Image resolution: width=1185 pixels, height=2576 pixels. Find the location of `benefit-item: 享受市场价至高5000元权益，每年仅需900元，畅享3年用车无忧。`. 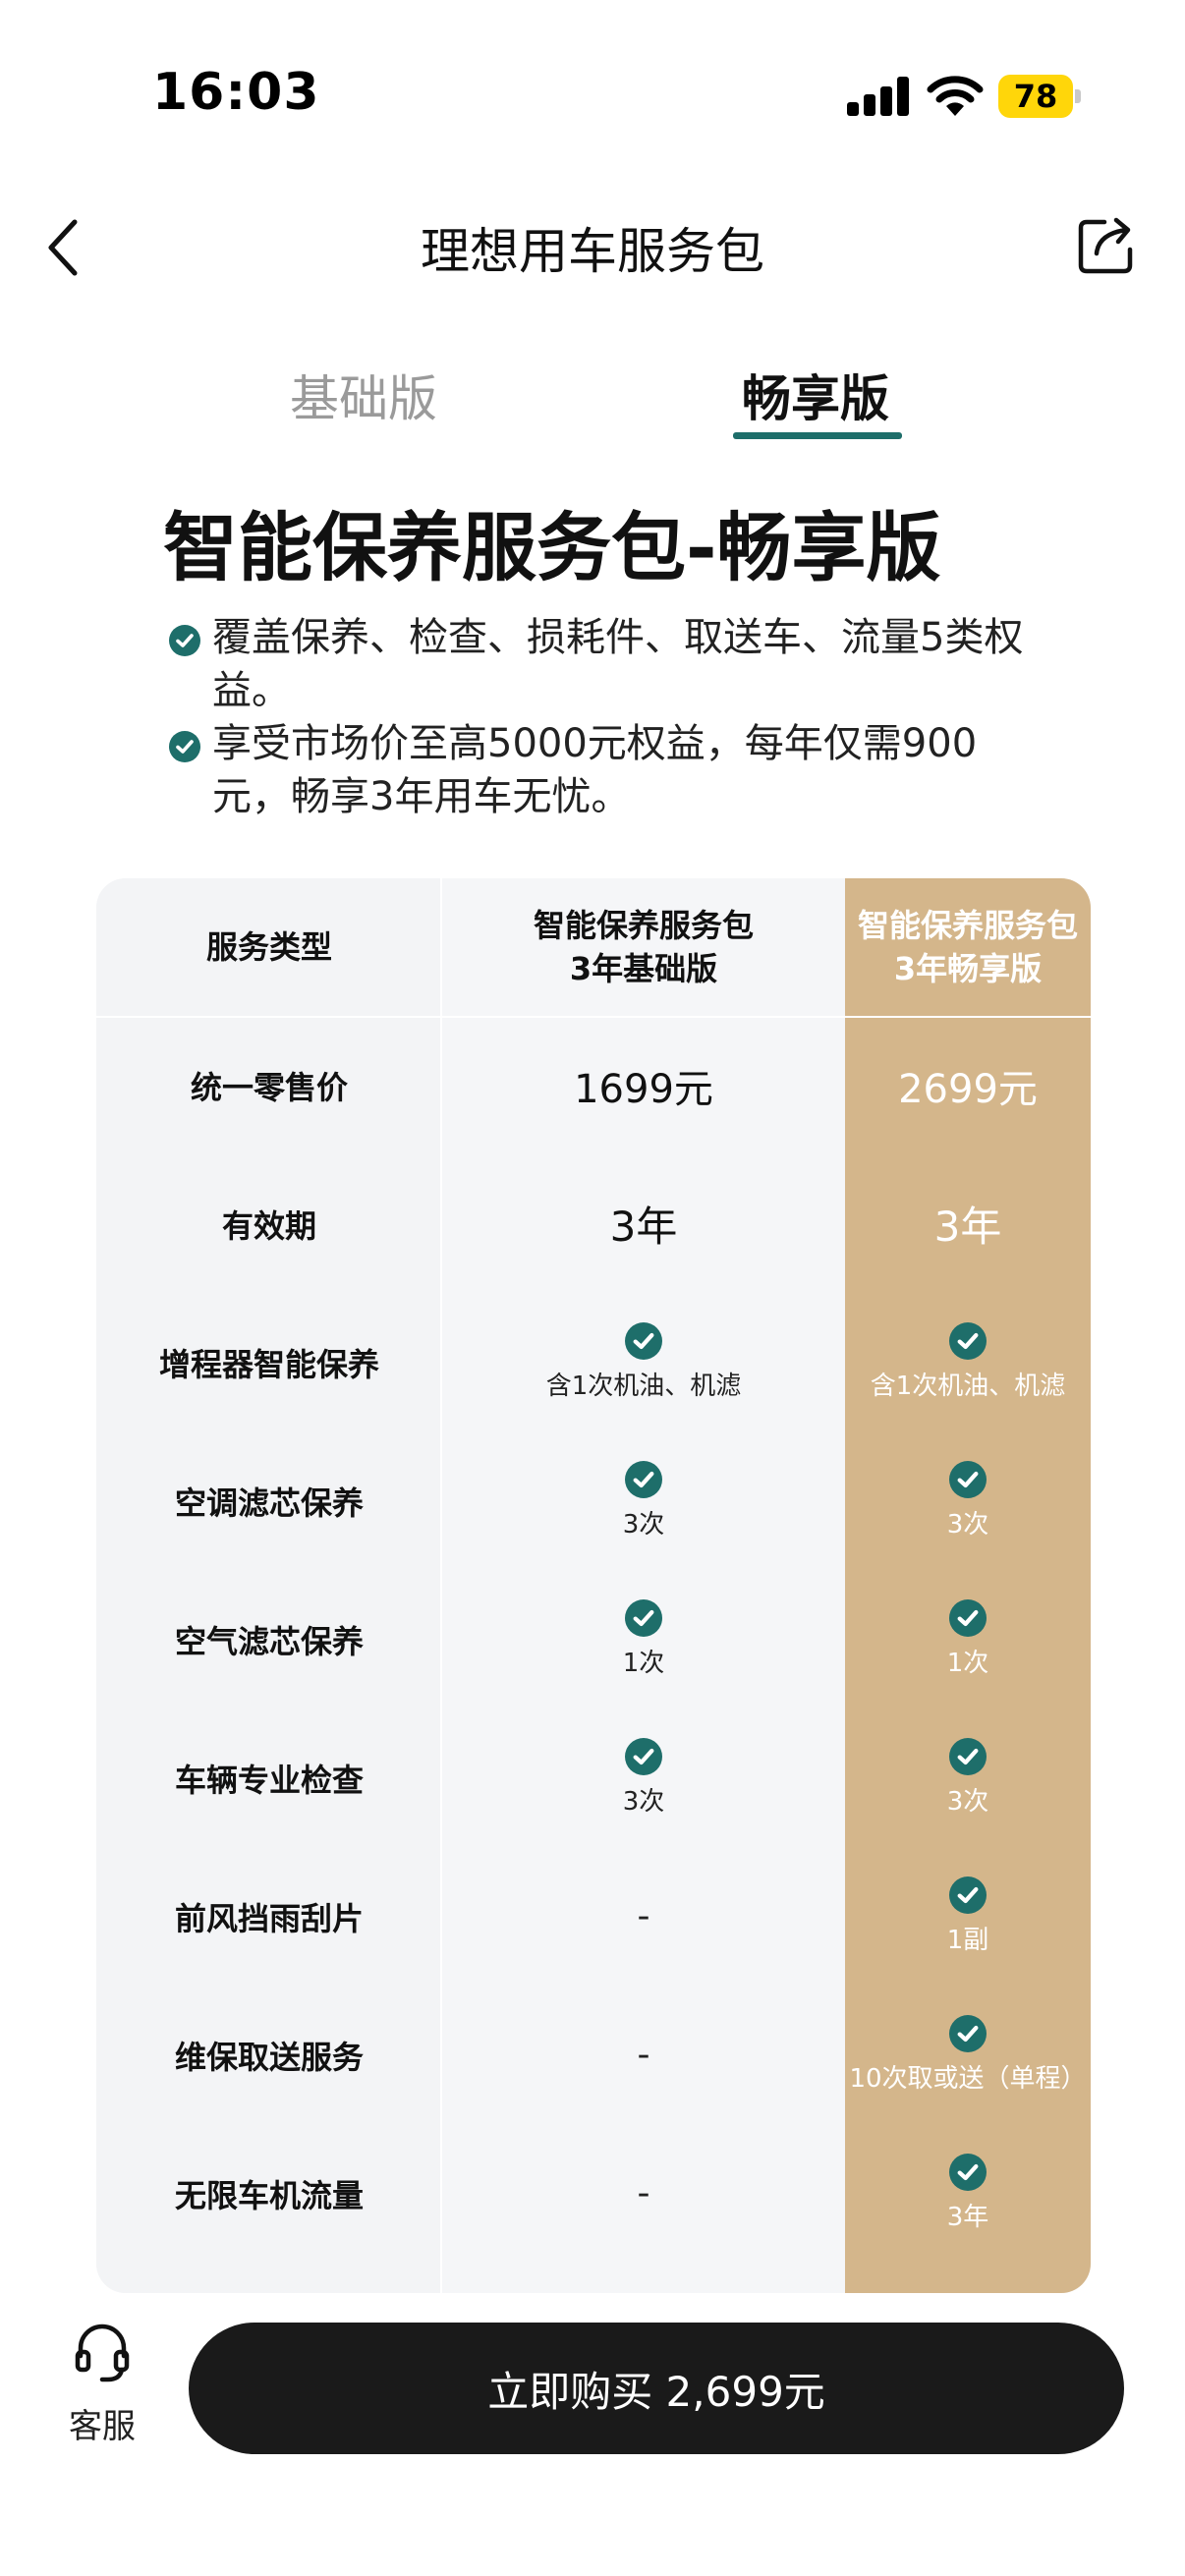

benefit-item: 享受市场价至高5000元权益，每年仅需900元，畅享3年用车无忧。 is located at coordinates (602, 770).